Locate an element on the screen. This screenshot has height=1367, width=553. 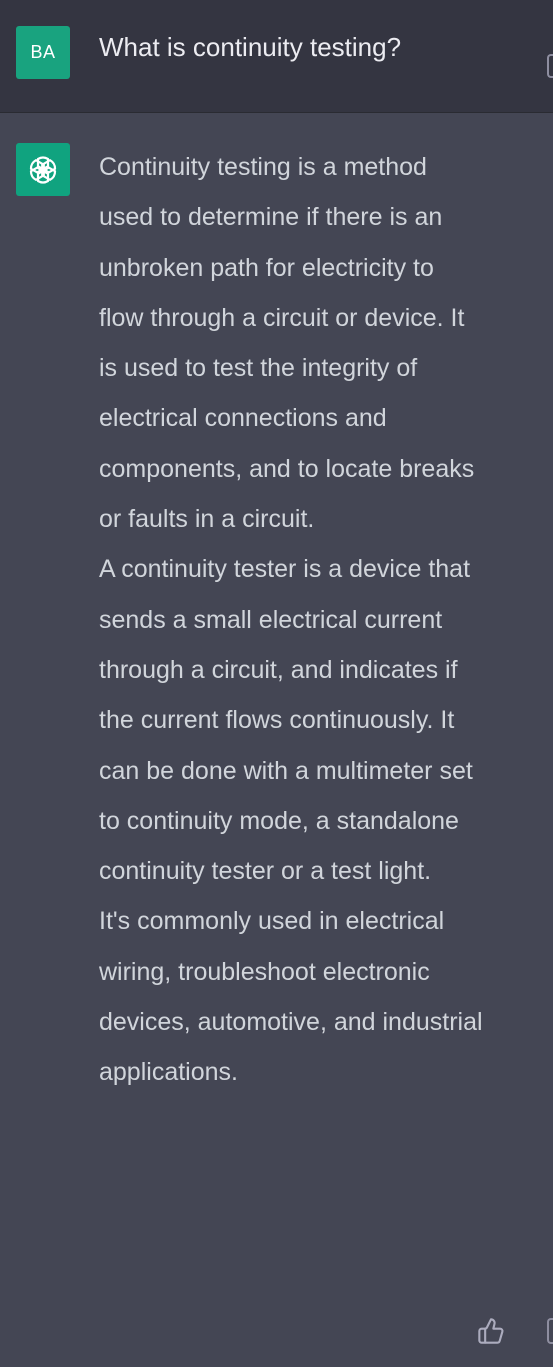
thumbs-up-button is located at coordinates (491, 1331).